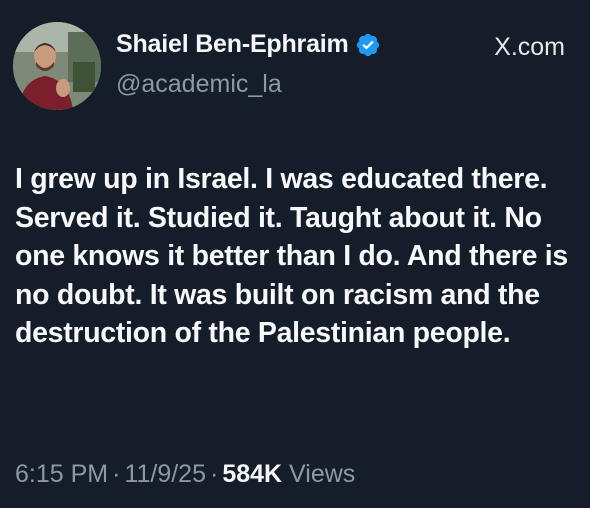 The width and height of the screenshot is (590, 508). I want to click on author-name-row: Shaiel Ben-Ephraim, so click(248, 44).